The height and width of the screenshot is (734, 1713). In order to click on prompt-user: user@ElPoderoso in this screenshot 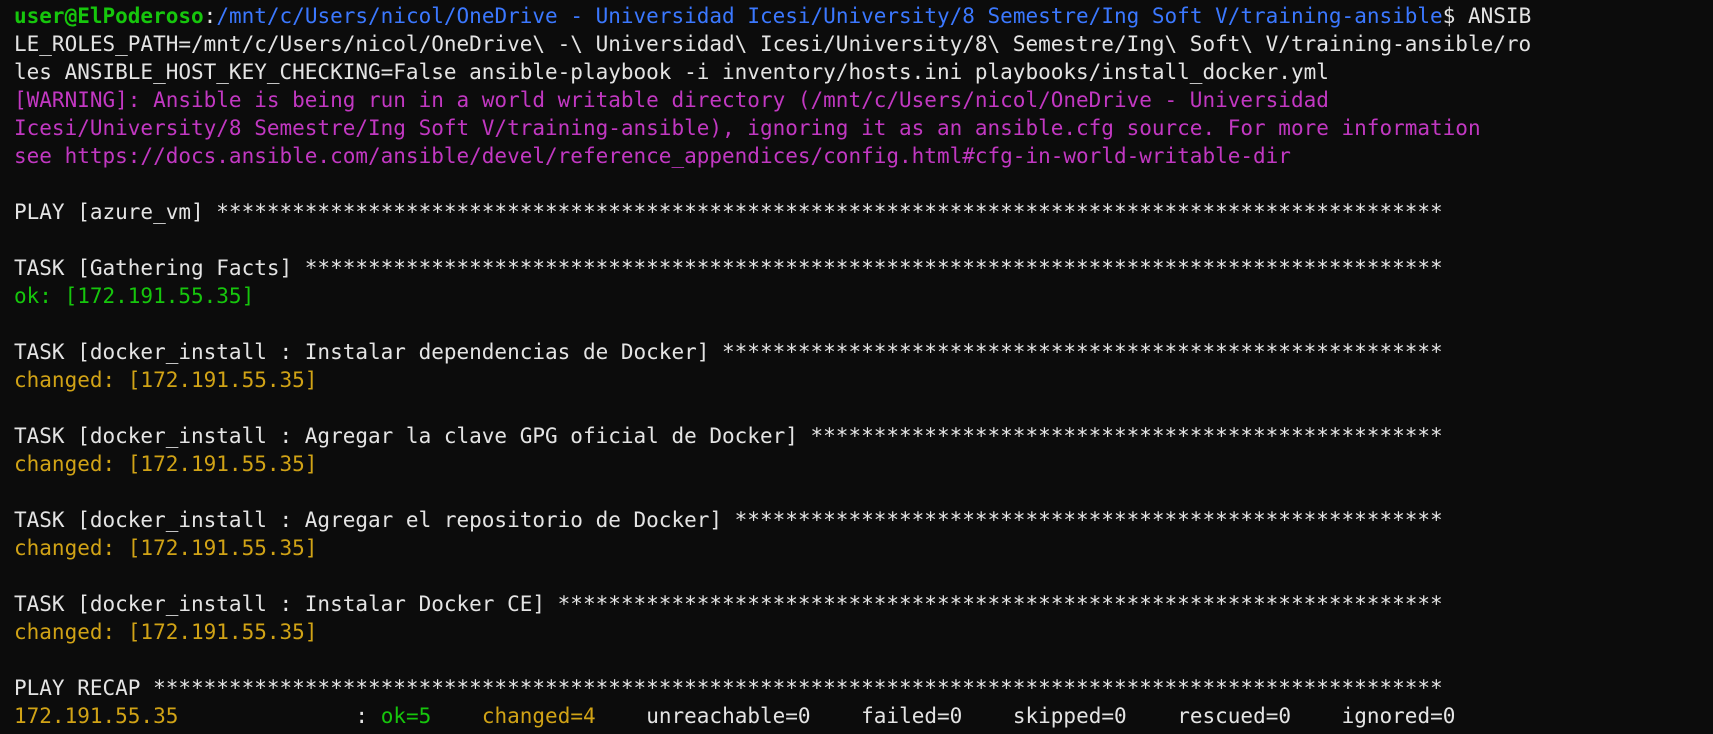, I will do `click(109, 16)`.